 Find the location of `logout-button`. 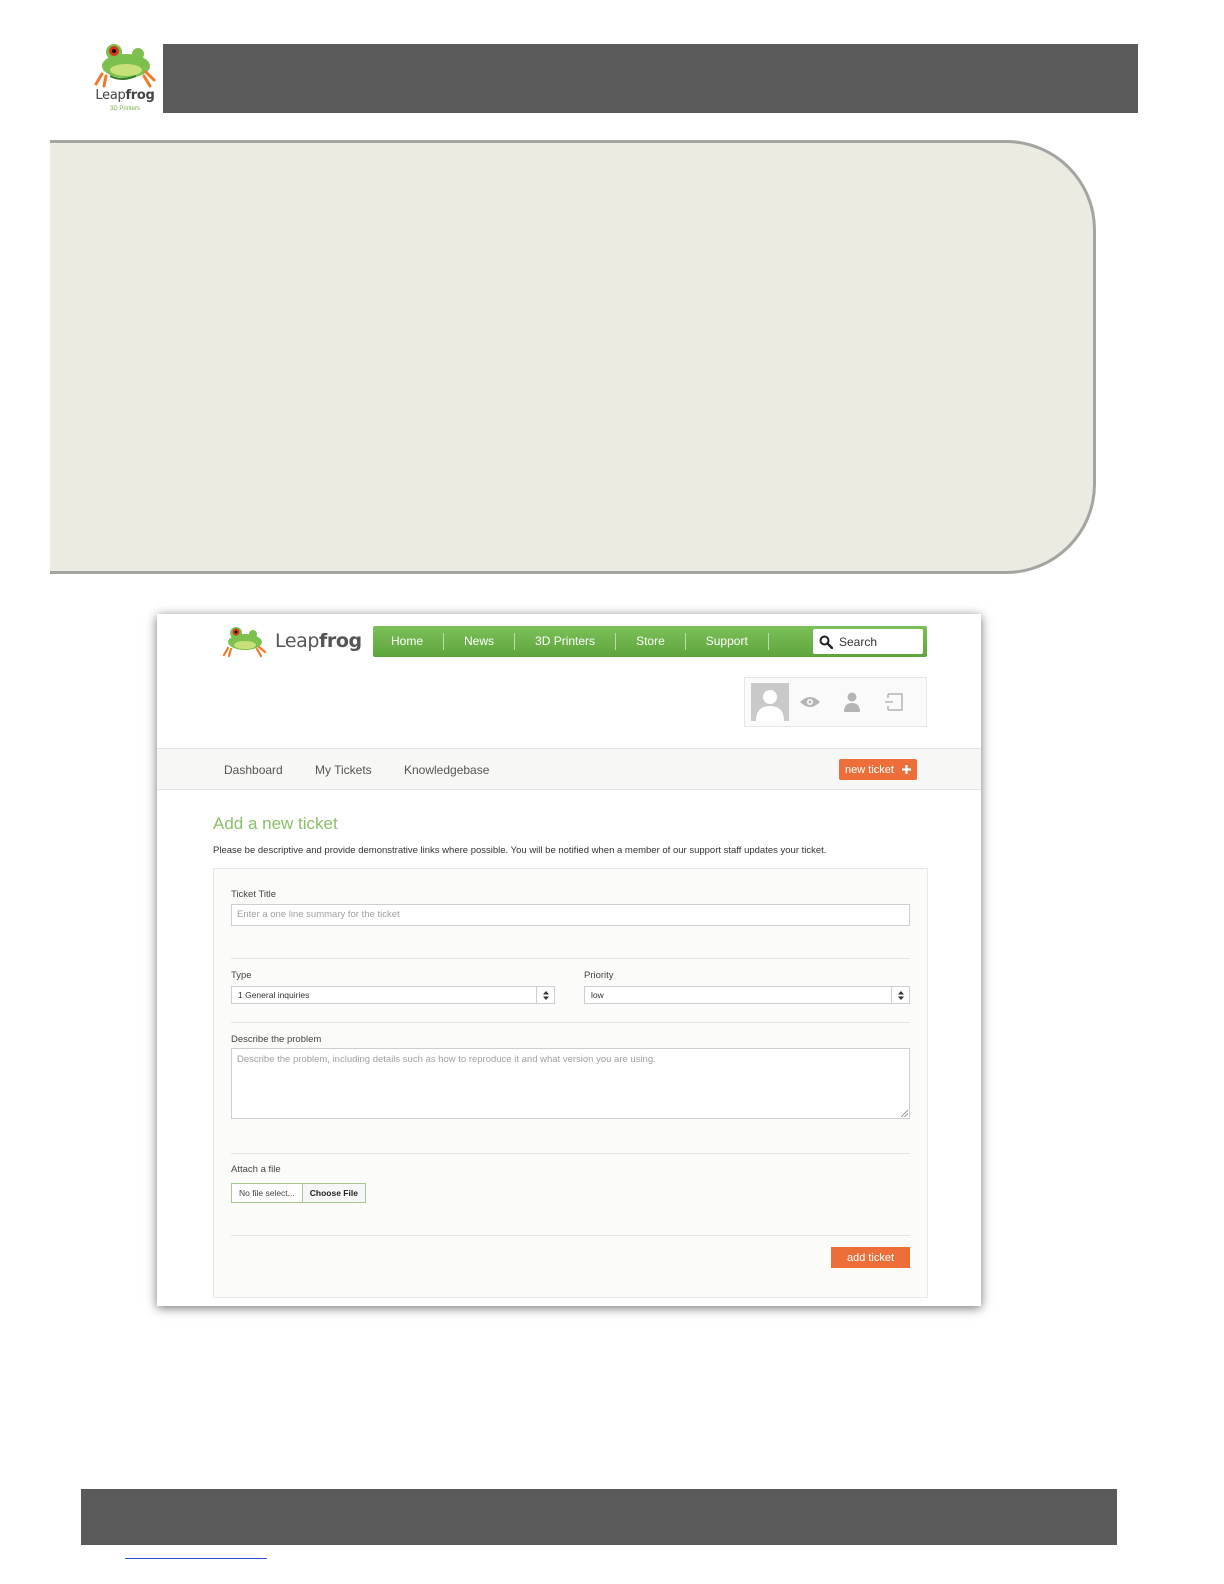

logout-button is located at coordinates (894, 702).